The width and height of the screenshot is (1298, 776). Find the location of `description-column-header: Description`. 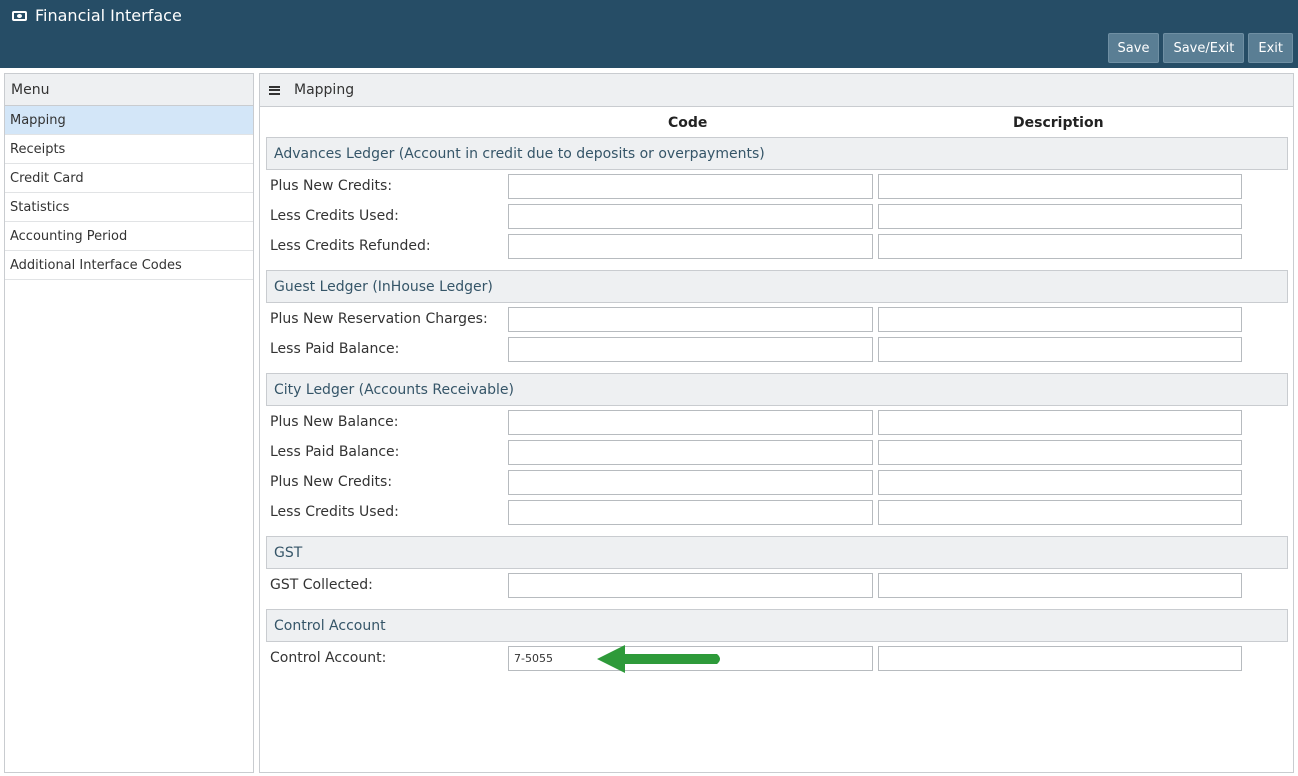

description-column-header: Description is located at coordinates (1058, 123).